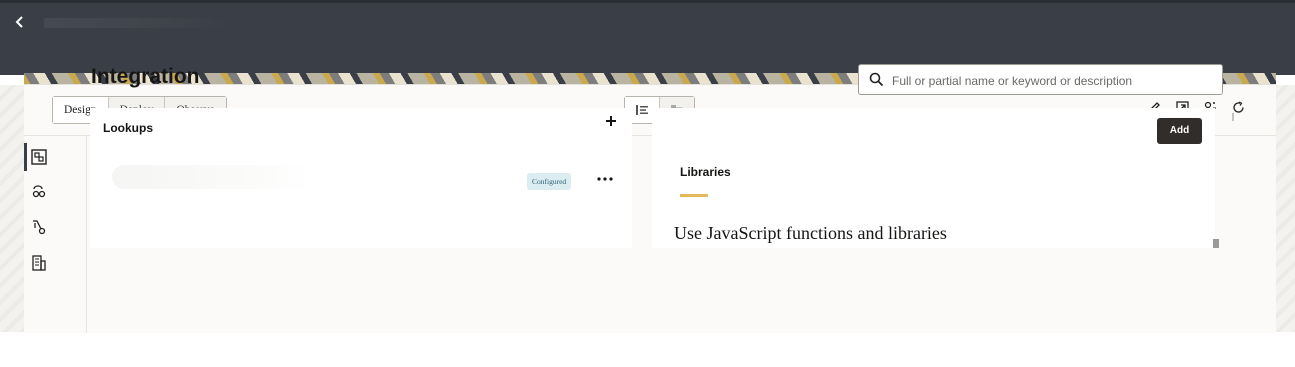 This screenshot has width=1295, height=367. I want to click on add-button: Add, so click(1179, 131).